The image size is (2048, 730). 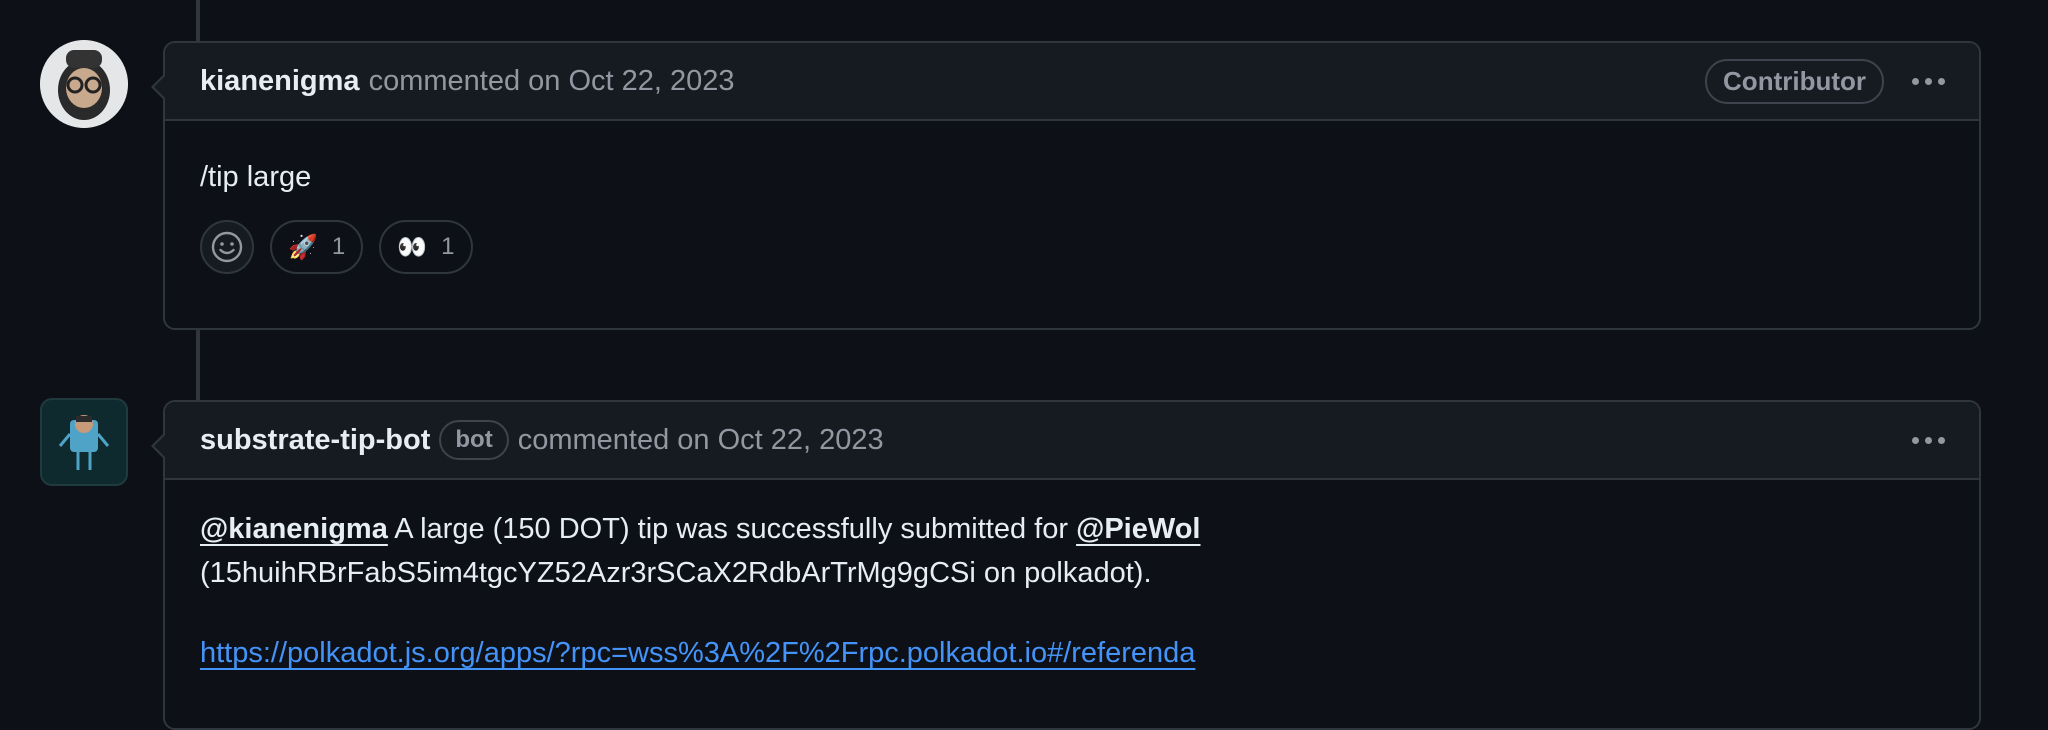 I want to click on reactions-bar: 🚀 1 👀 1, so click(x=1072, y=247).